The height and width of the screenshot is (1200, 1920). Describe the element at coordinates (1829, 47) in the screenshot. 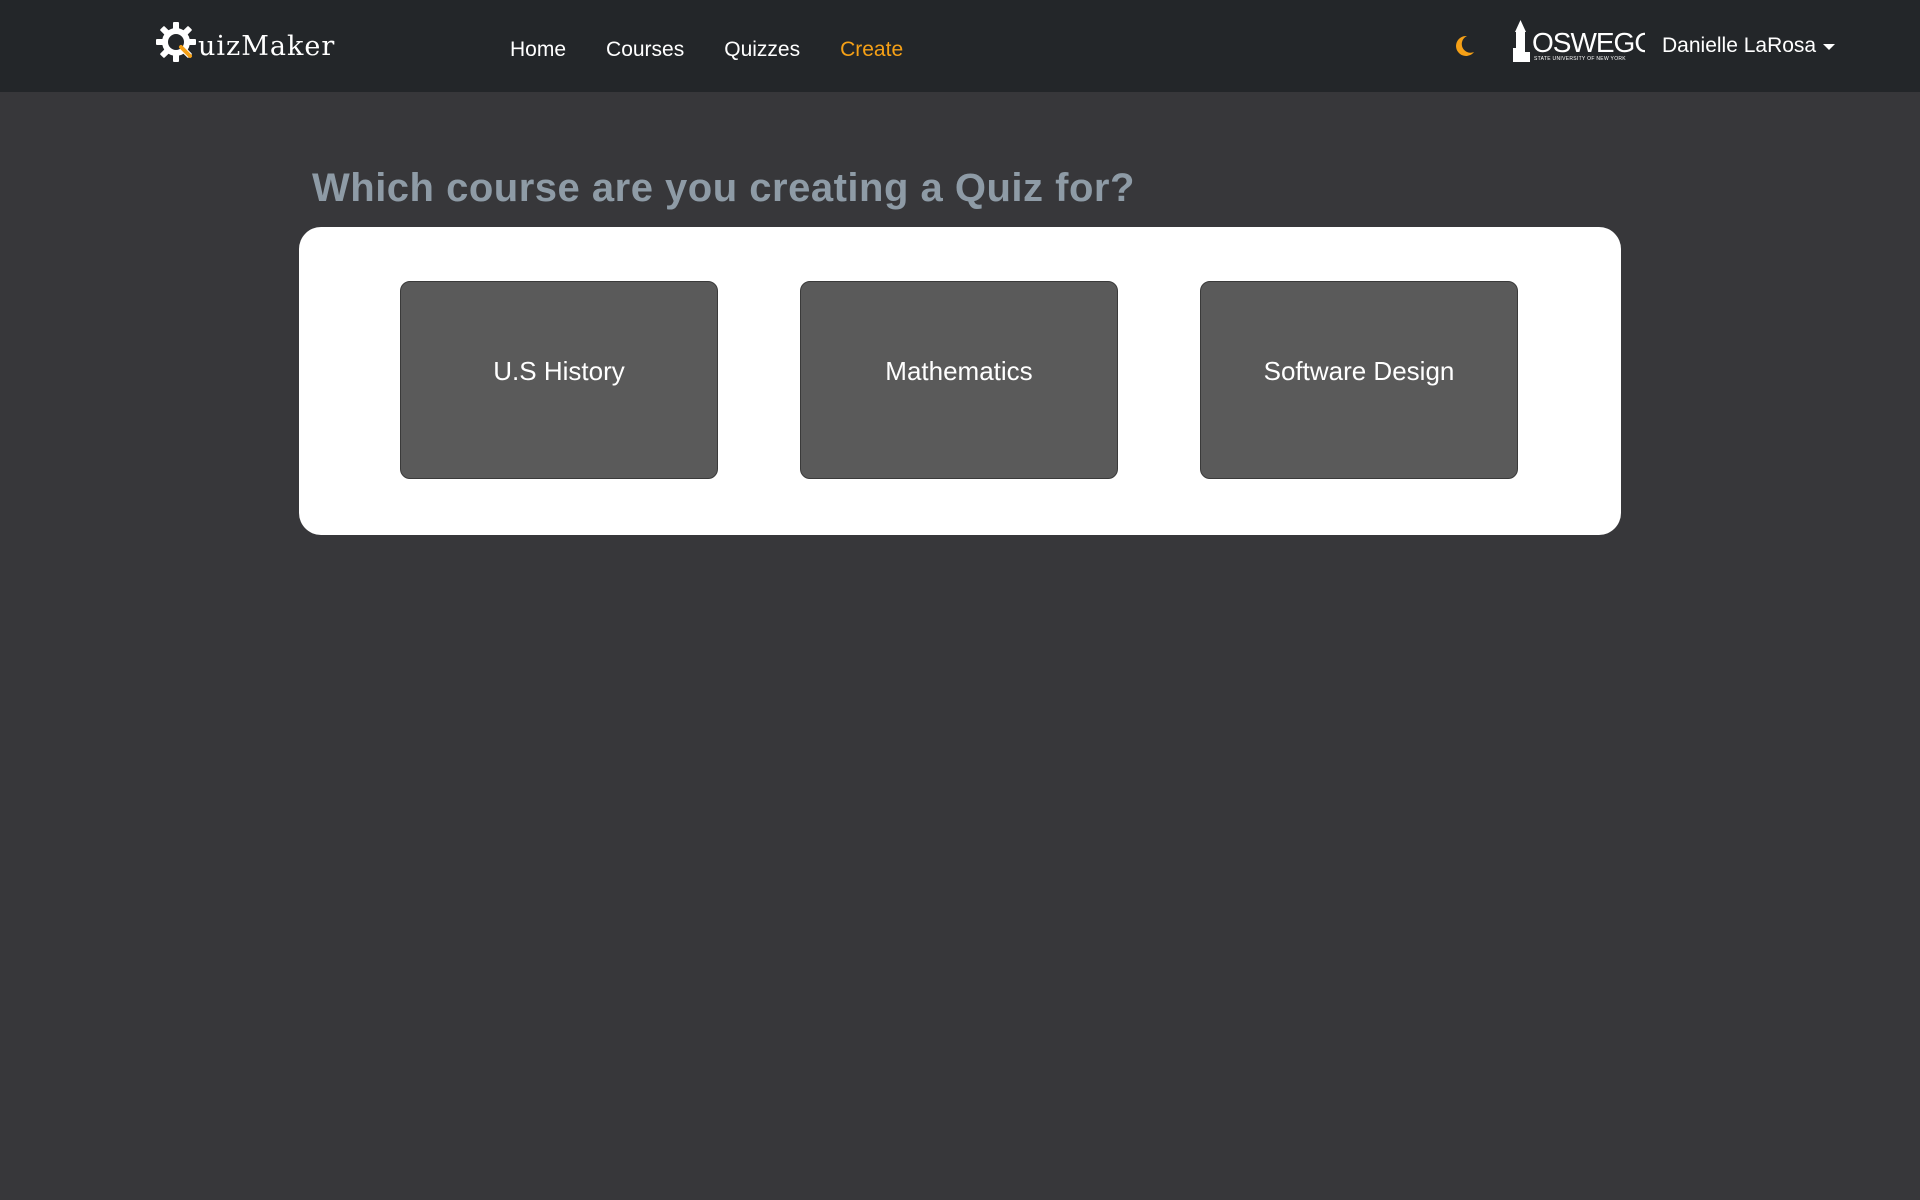

I see `caret-down-icon` at that location.